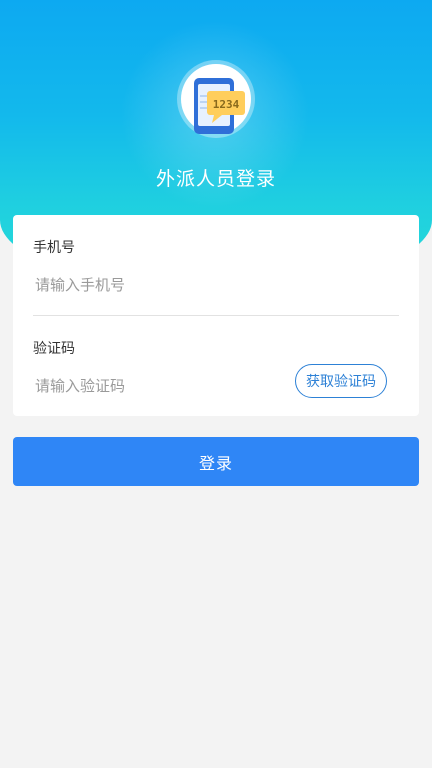 This screenshot has width=432, height=768. Describe the element at coordinates (215, 179) in the screenshot. I see `page-title: 外派人员登录` at that location.